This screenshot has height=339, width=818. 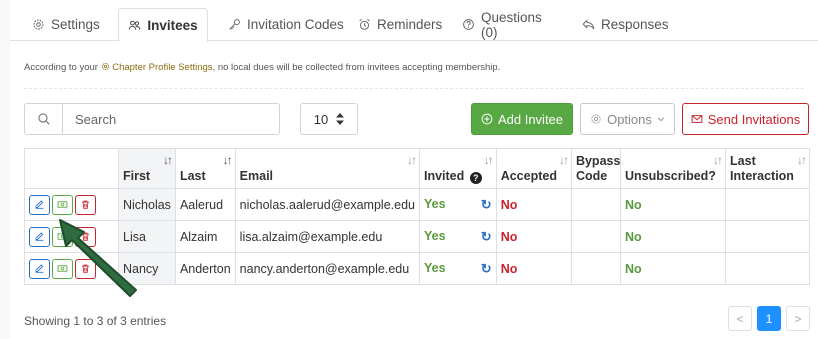 I want to click on column-header-bypass-code: Bypass Code, so click(x=595, y=168).